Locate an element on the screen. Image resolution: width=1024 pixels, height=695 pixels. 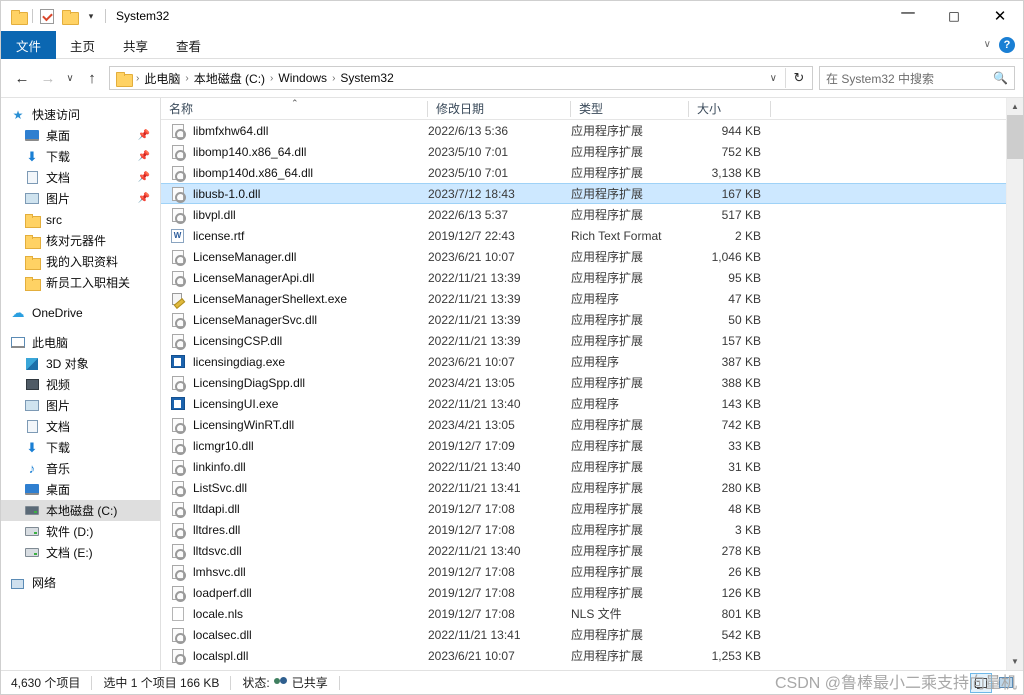
tab-home: 主页 is located at coordinates (82, 45).